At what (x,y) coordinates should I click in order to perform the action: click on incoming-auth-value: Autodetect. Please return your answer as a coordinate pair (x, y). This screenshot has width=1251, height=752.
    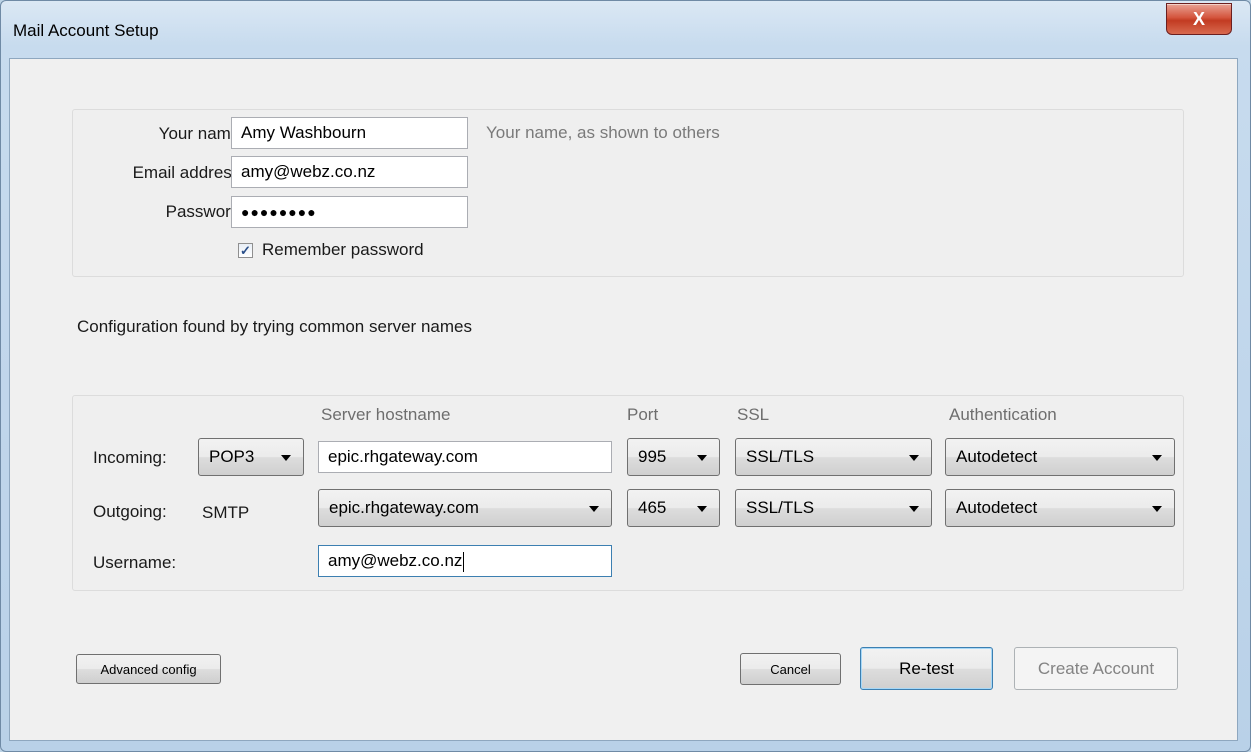
    Looking at the image, I should click on (997, 456).